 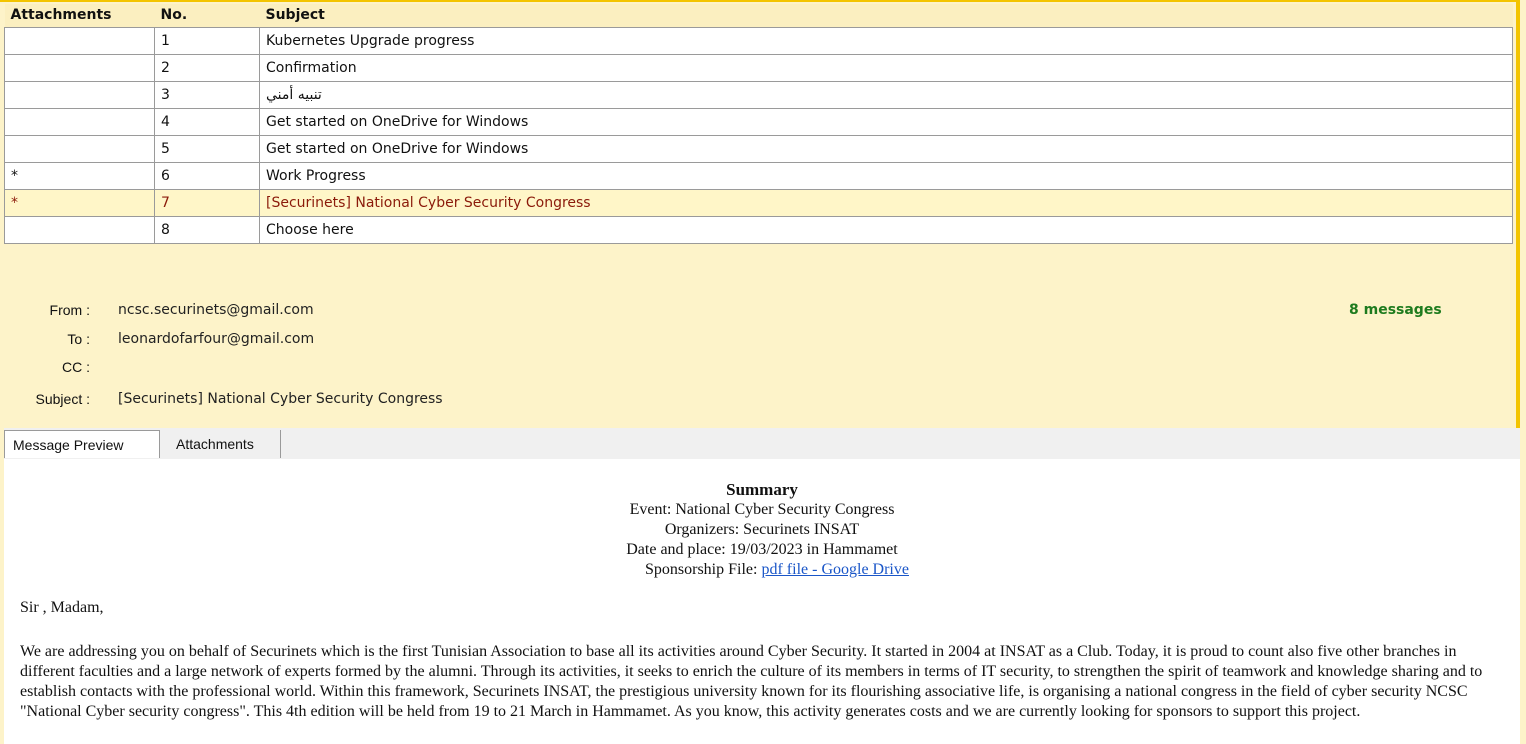 What do you see at coordinates (886, 229) in the screenshot?
I see `subject-cell: Choose here` at bounding box center [886, 229].